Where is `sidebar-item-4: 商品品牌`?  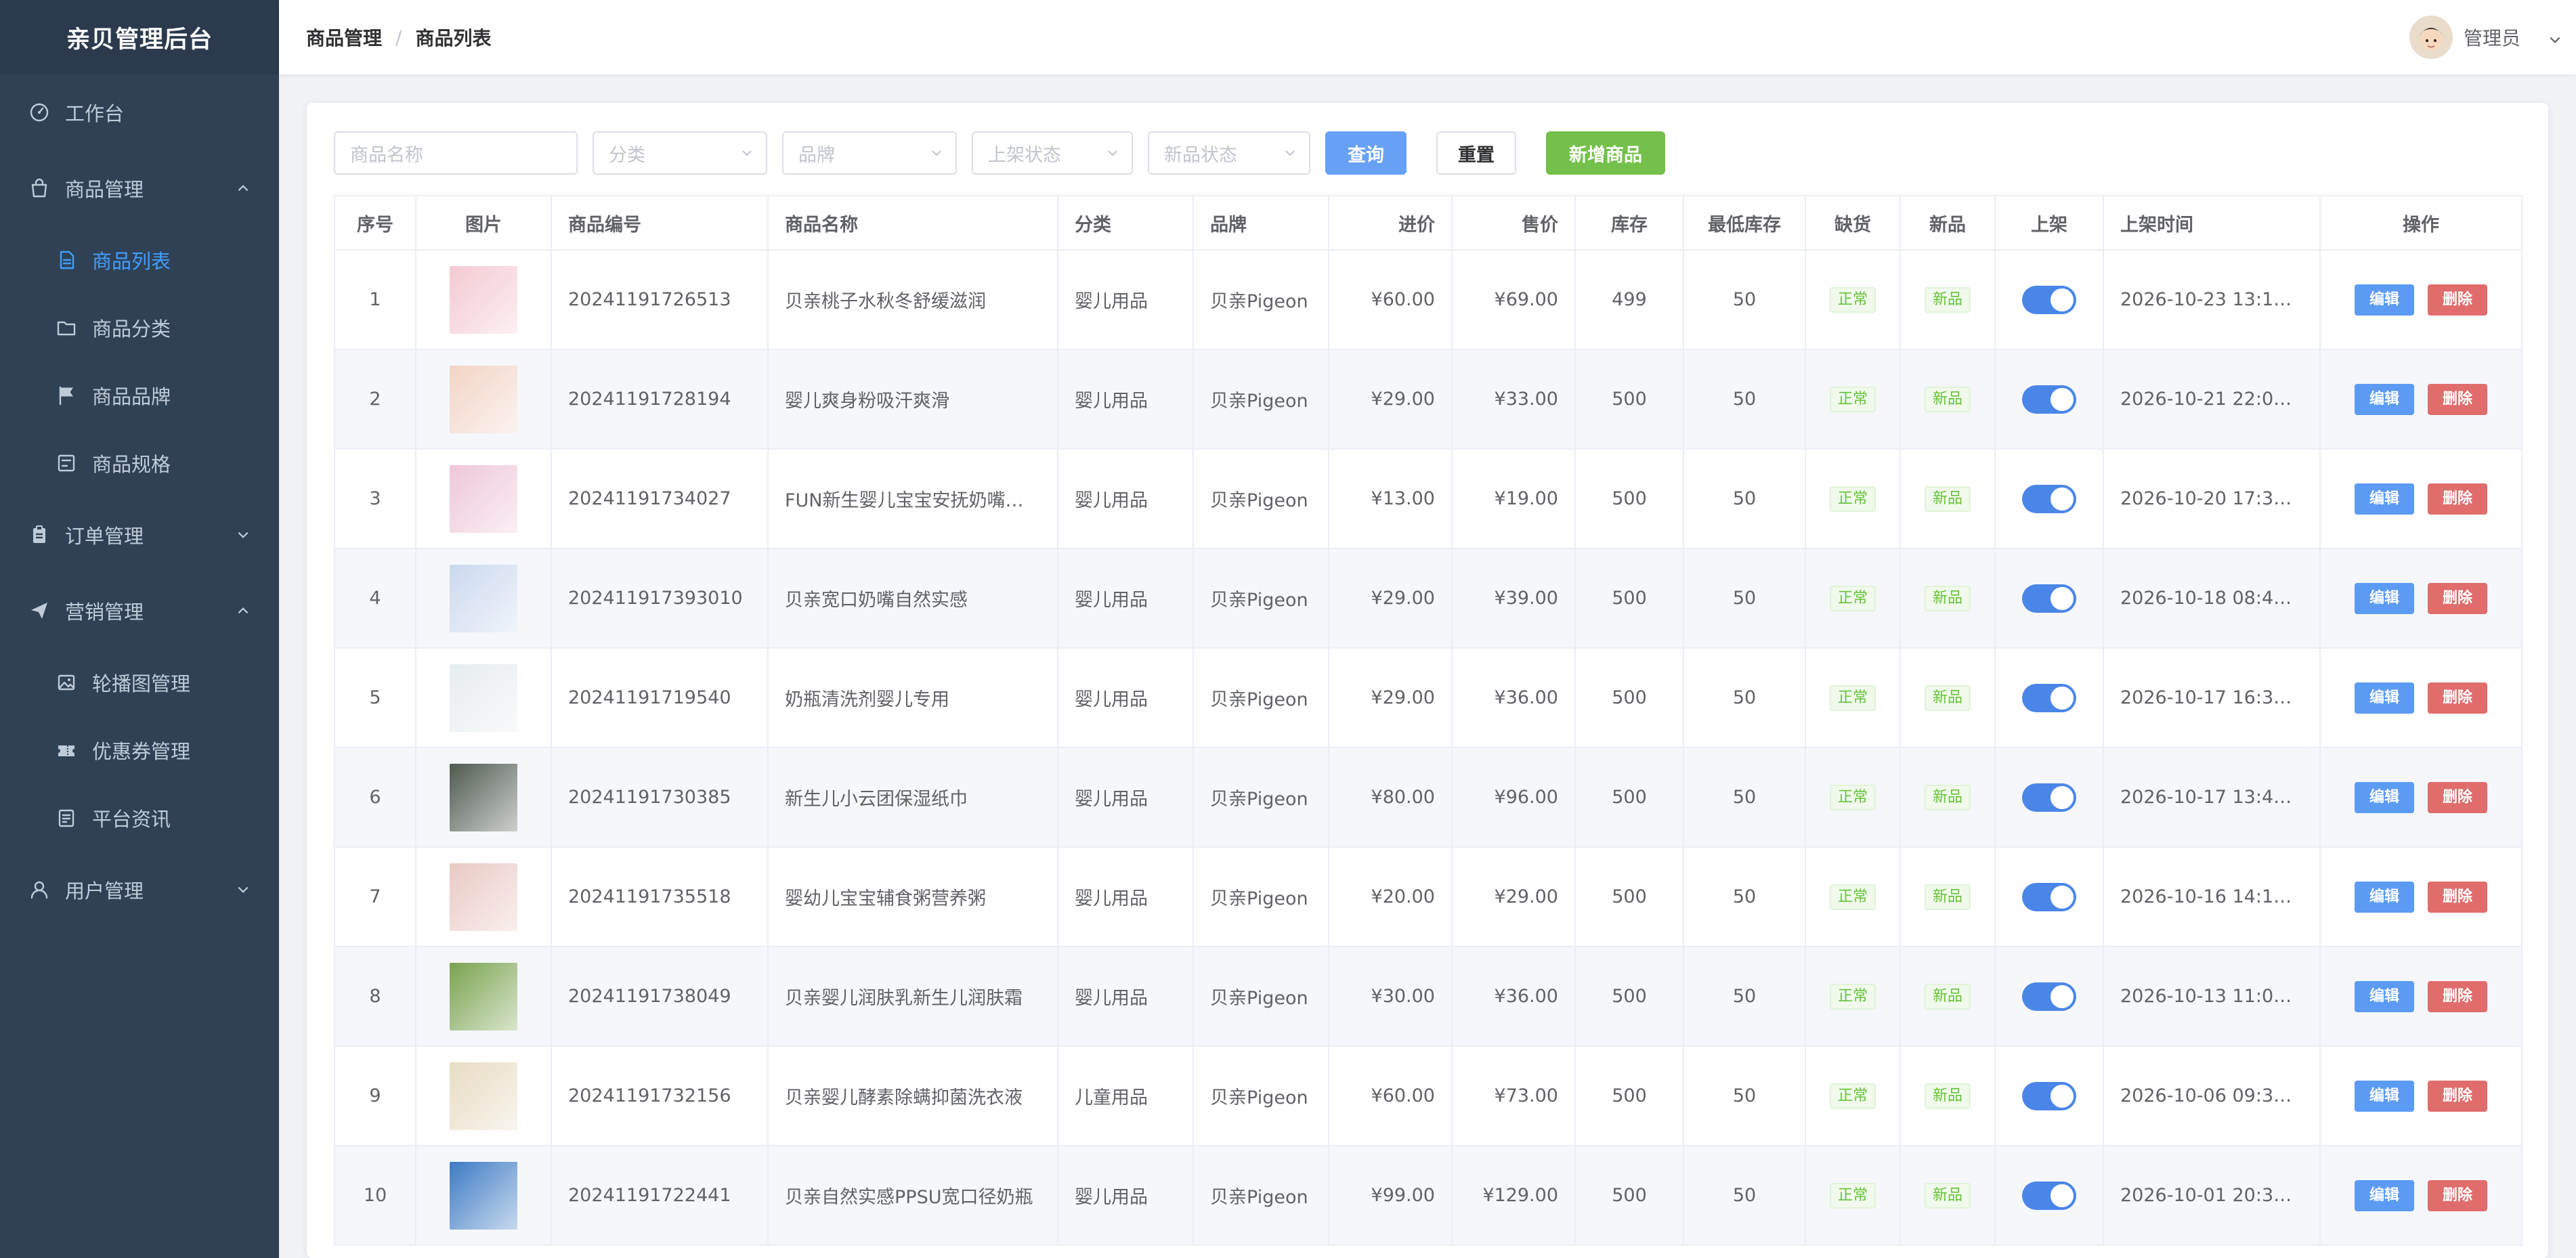 sidebar-item-4: 商品品牌 is located at coordinates (139, 395).